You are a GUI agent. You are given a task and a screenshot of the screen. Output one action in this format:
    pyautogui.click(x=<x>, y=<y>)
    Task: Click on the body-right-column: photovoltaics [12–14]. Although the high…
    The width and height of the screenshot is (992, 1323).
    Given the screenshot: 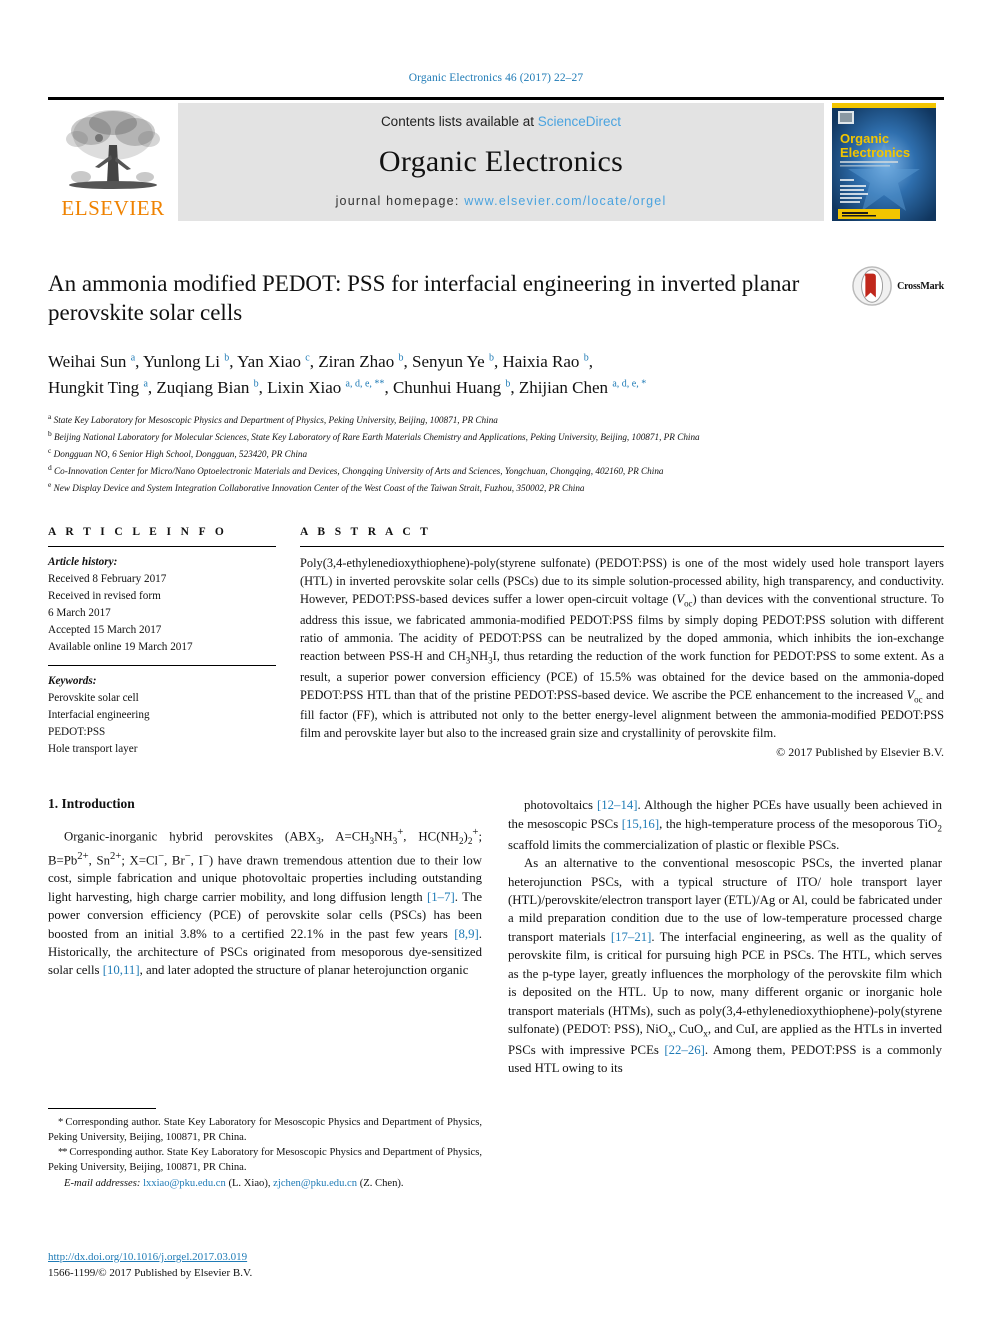 What is the action you would take?
    pyautogui.click(x=725, y=936)
    